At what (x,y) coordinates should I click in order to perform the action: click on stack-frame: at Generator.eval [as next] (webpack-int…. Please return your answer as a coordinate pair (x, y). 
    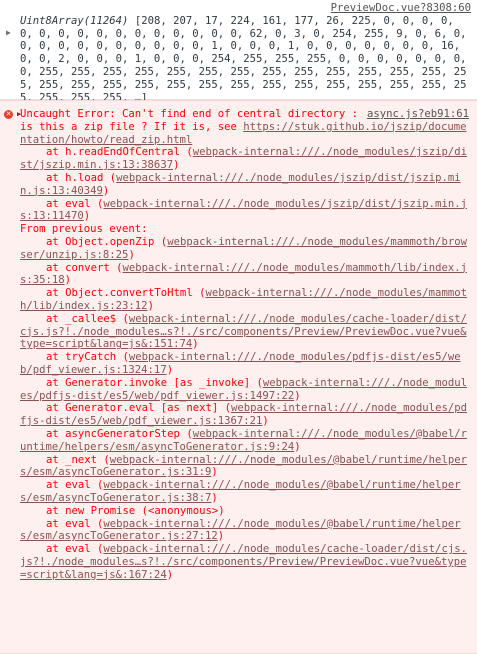
    Looking at the image, I should click on (244, 415).